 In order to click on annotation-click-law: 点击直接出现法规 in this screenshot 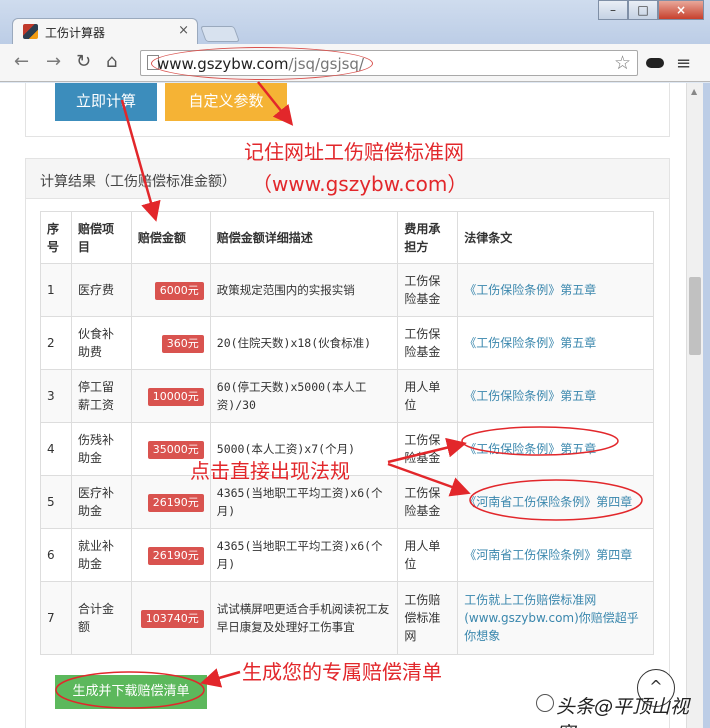, I will do `click(270, 471)`.